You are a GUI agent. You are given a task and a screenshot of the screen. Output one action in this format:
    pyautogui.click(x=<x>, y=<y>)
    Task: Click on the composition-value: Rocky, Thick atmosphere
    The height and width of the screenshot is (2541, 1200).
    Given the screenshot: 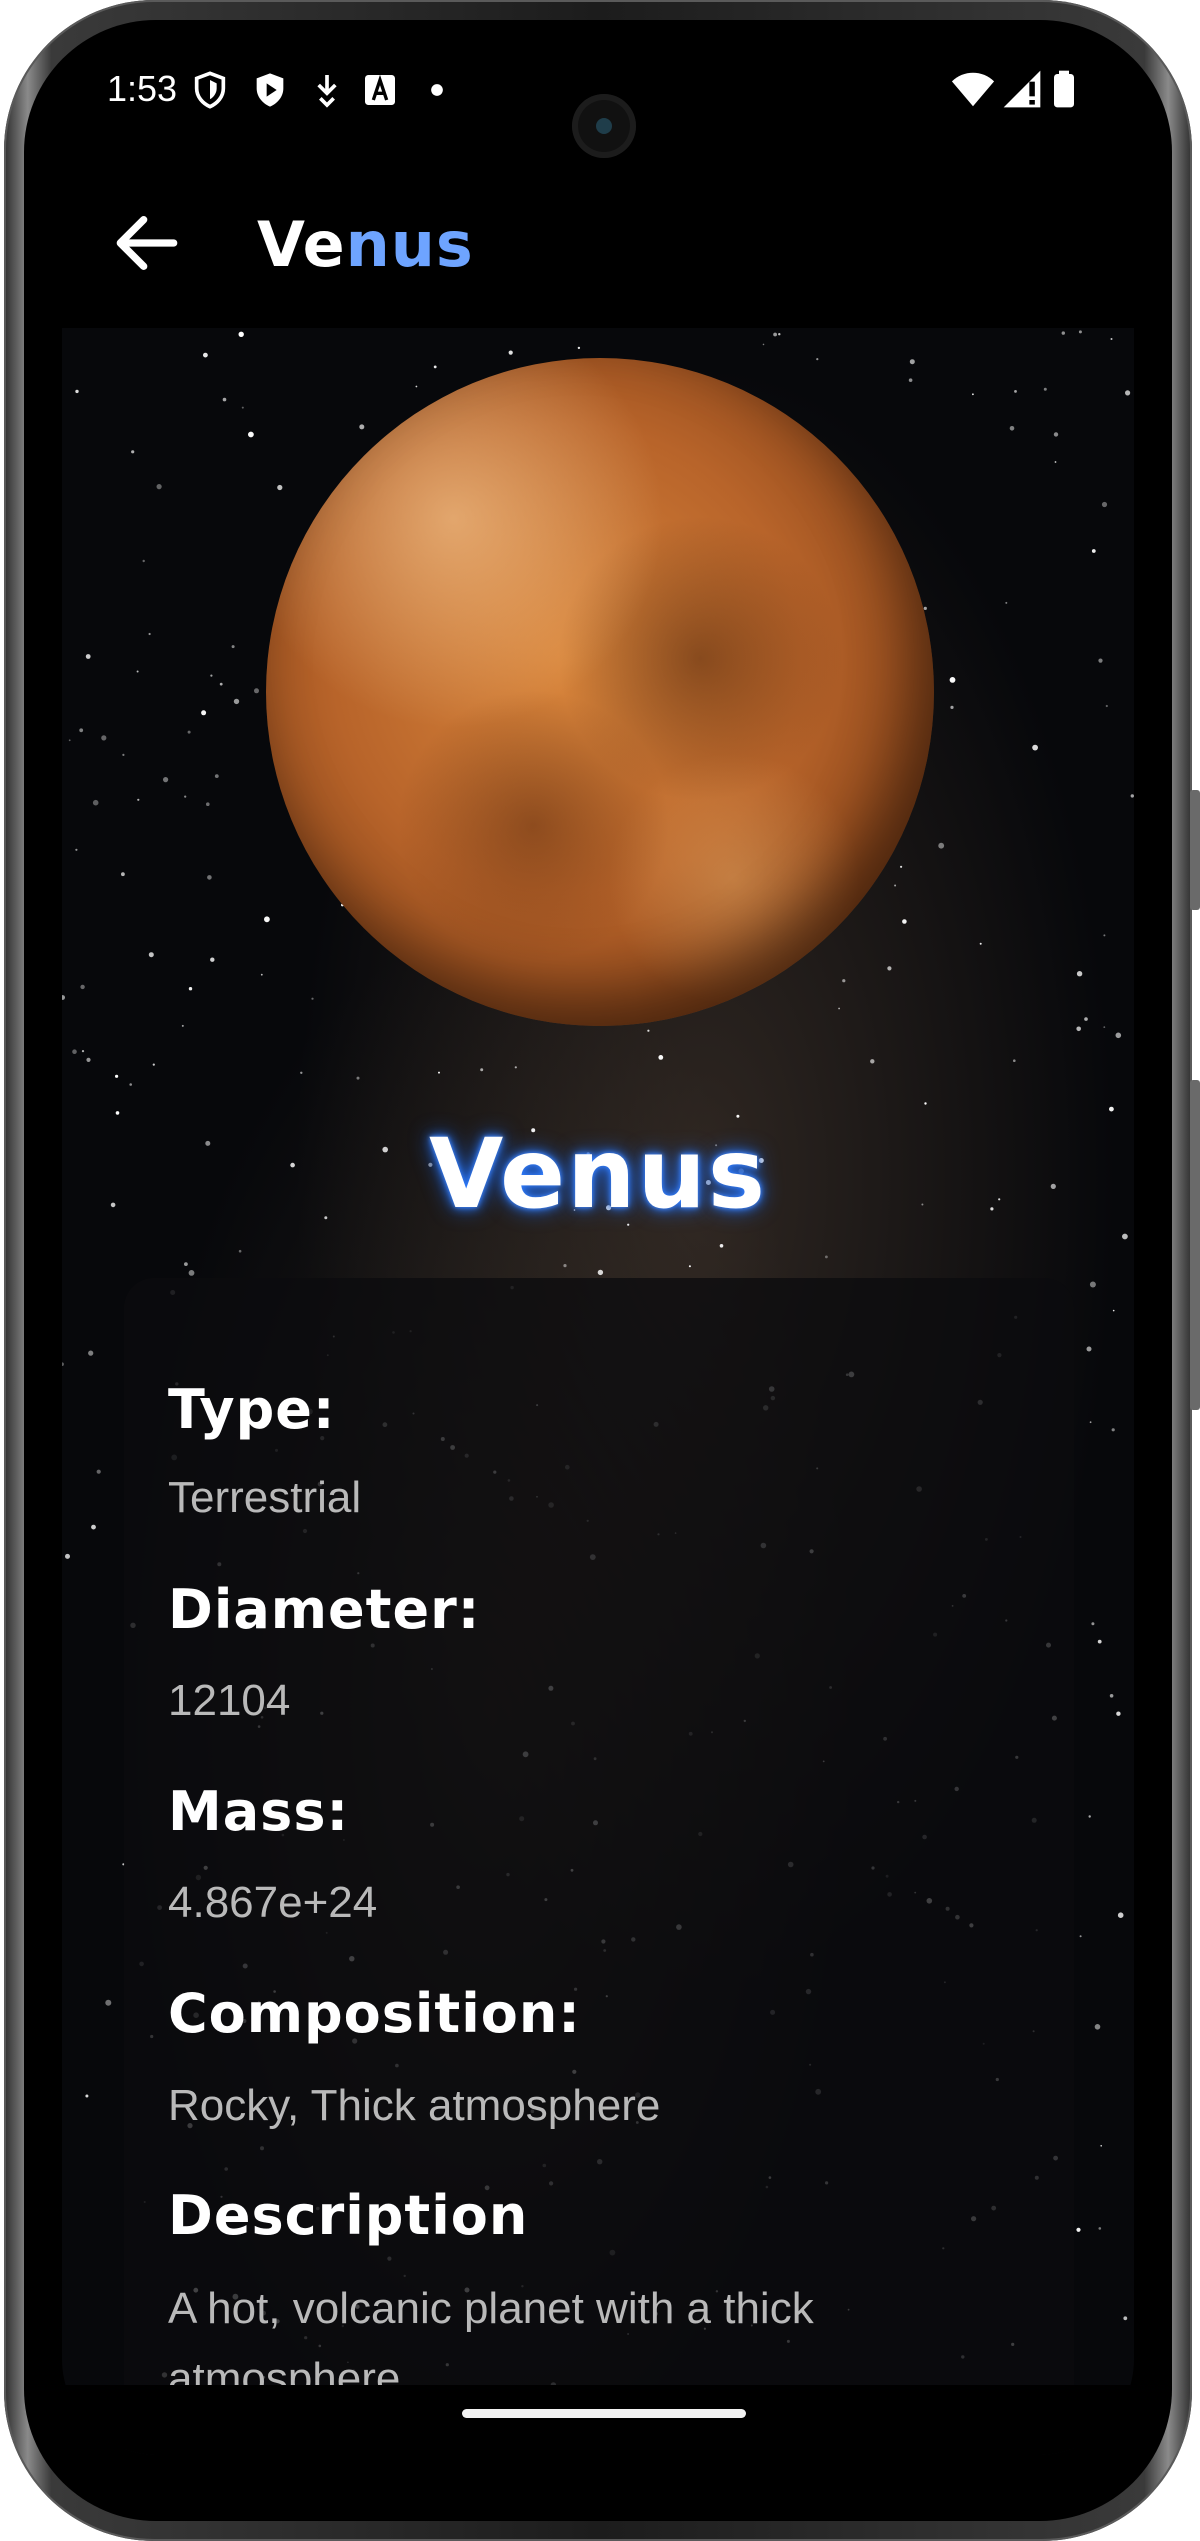 What is the action you would take?
    pyautogui.click(x=414, y=2105)
    